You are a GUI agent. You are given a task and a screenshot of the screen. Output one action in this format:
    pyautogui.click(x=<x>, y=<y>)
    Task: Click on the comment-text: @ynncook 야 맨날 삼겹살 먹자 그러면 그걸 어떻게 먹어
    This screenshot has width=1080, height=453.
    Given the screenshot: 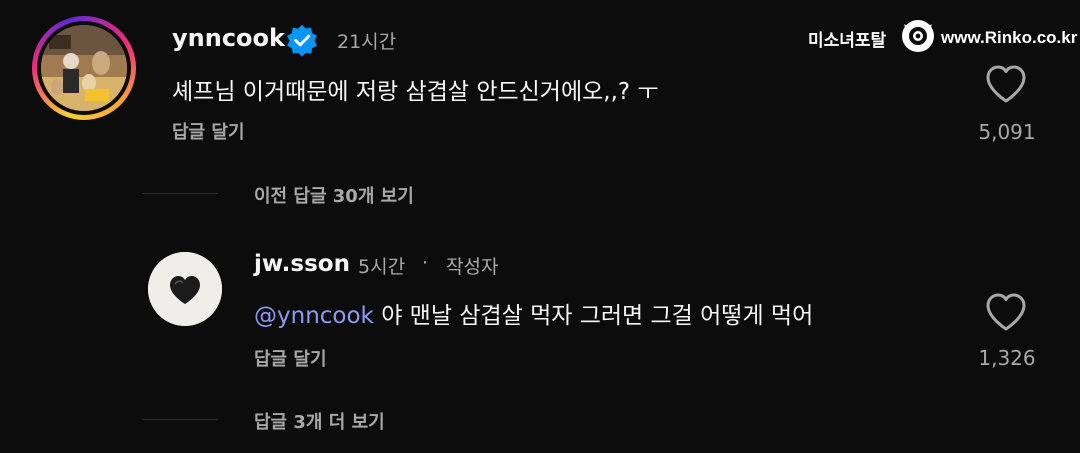 What is the action you would take?
    pyautogui.click(x=533, y=313)
    